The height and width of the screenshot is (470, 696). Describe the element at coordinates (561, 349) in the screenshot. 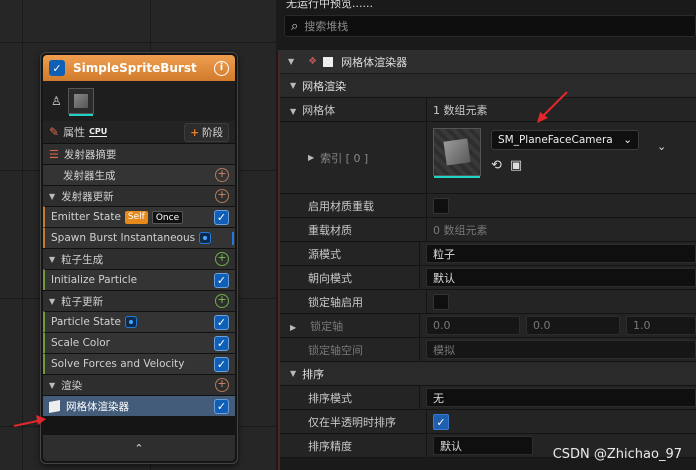

I see `axis-space-combo: 模拟` at that location.